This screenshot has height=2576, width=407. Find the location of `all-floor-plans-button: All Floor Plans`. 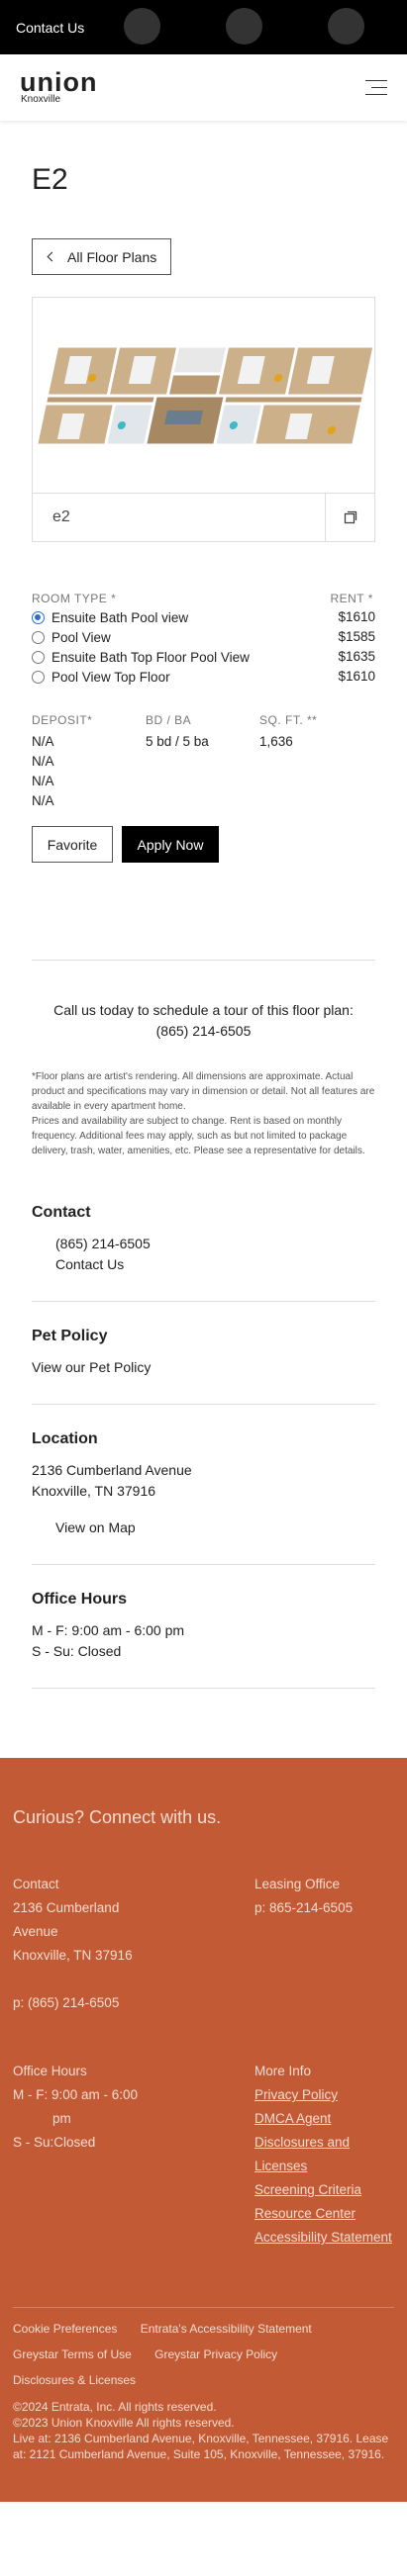

all-floor-plans-button: All Floor Plans is located at coordinates (102, 256).